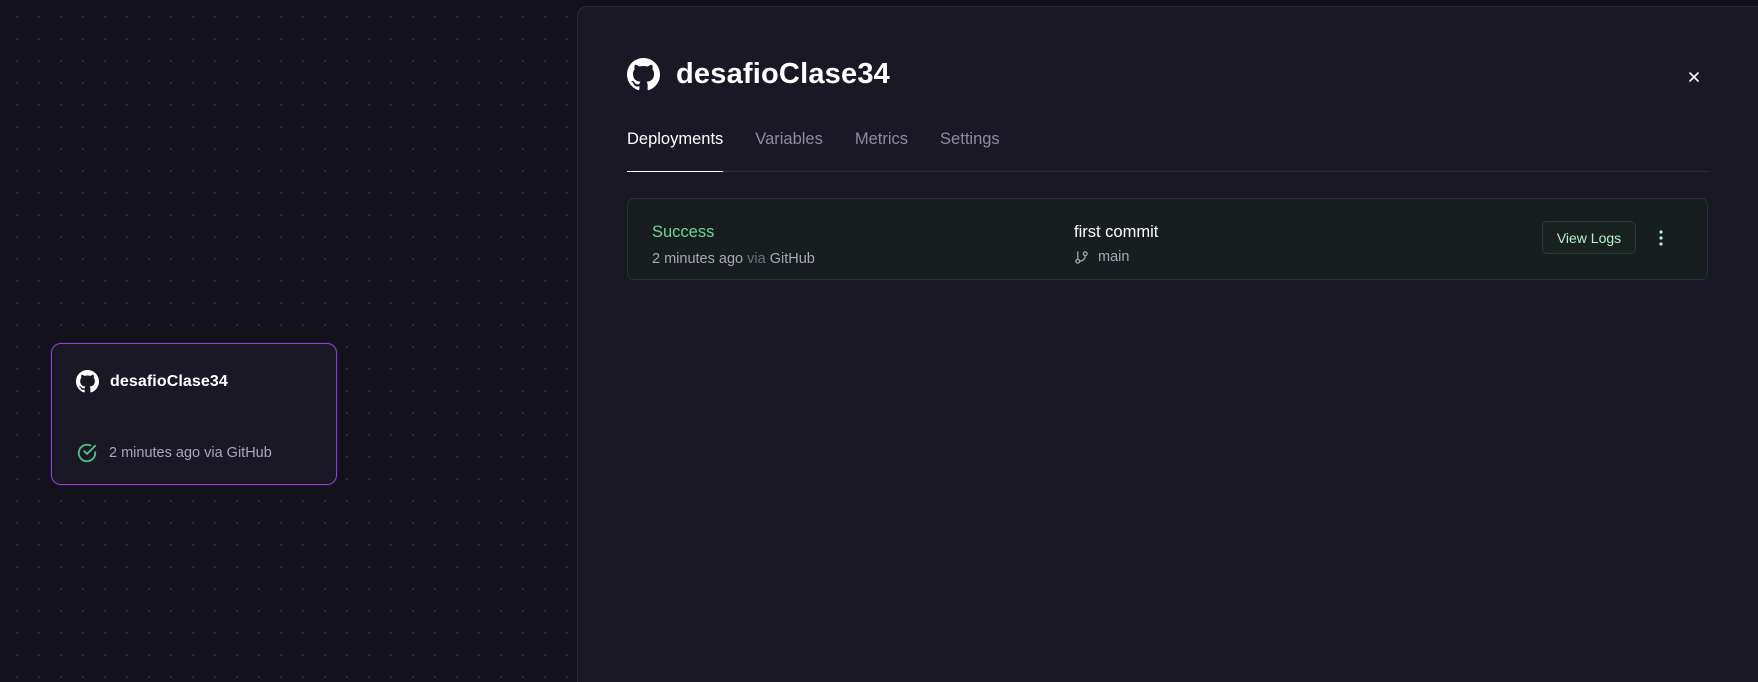  What do you see at coordinates (970, 145) in the screenshot?
I see `tab-settings: Settings` at bounding box center [970, 145].